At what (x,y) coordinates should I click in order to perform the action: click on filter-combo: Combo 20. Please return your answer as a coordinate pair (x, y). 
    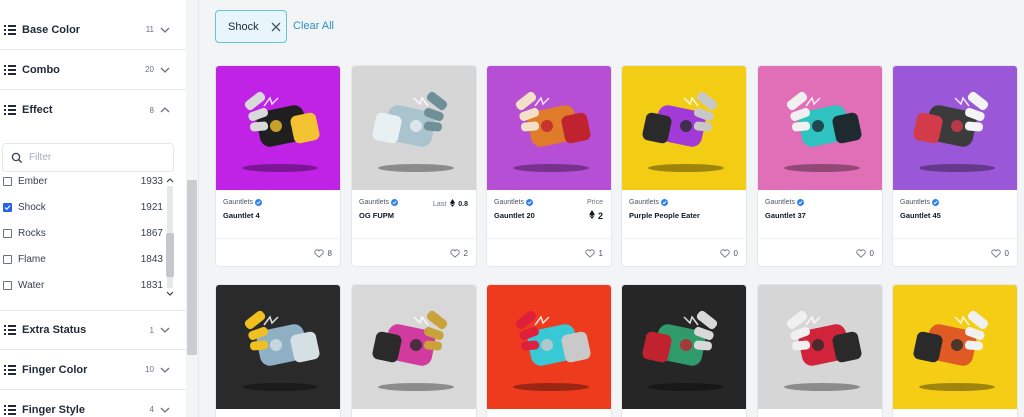
    Looking at the image, I should click on (93, 70).